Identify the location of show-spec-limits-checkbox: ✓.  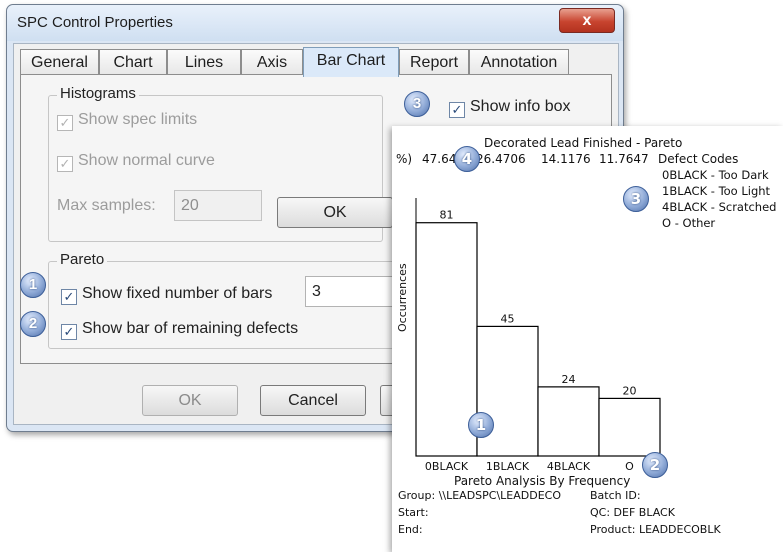
(65, 123).